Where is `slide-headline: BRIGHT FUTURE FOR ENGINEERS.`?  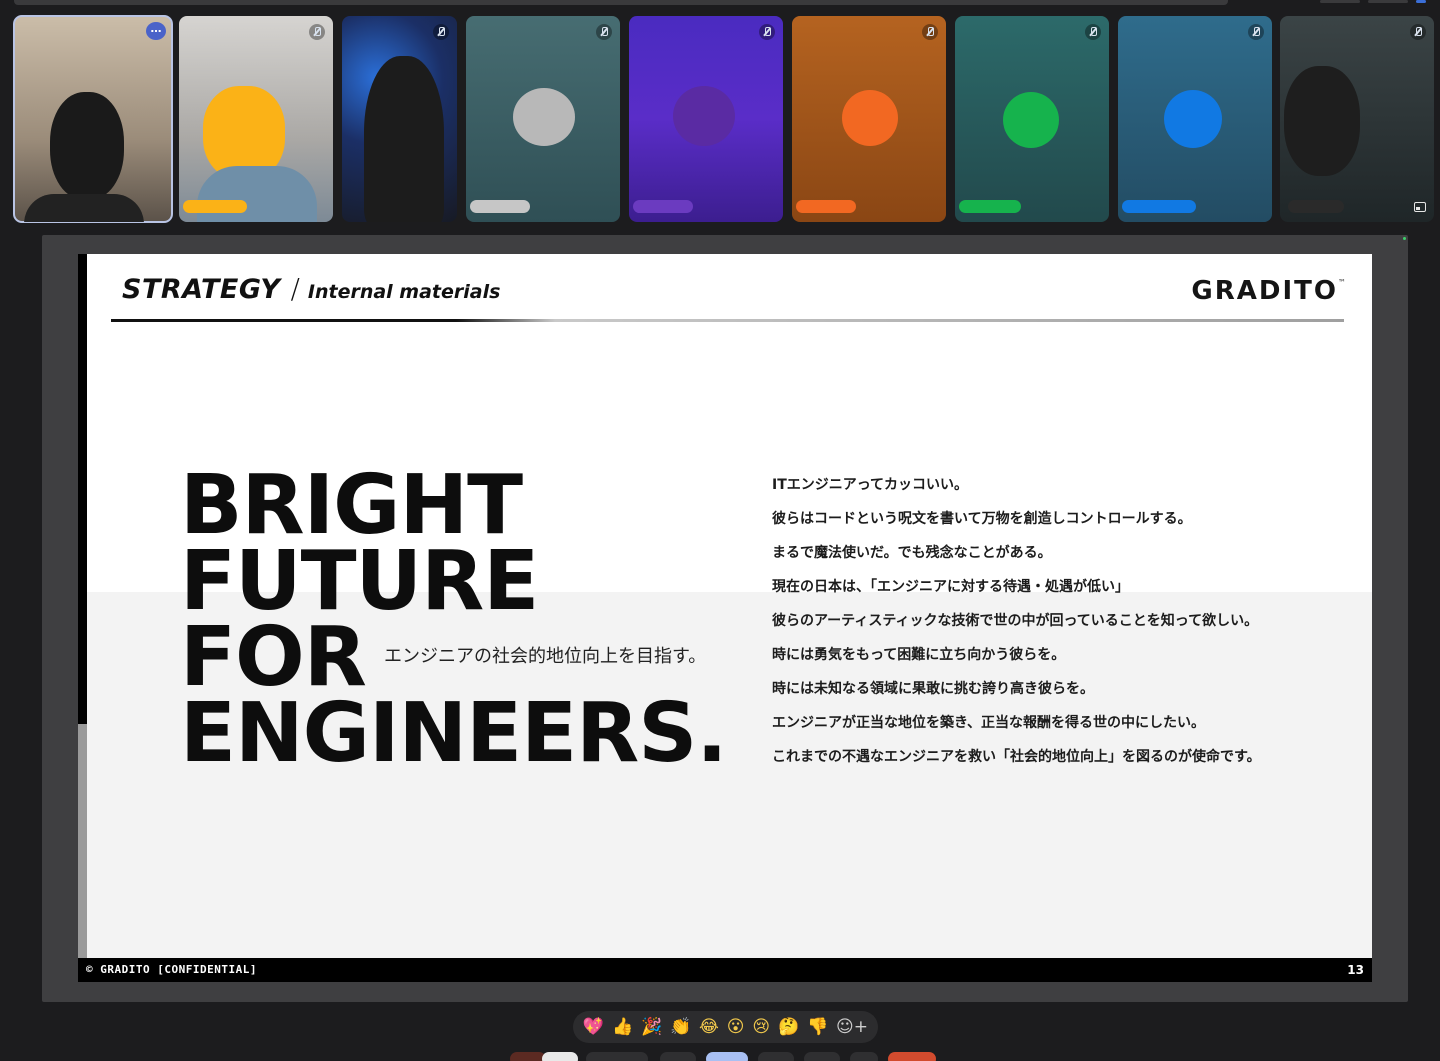 slide-headline: BRIGHT FUTURE FOR ENGINEERS. is located at coordinates (453, 619).